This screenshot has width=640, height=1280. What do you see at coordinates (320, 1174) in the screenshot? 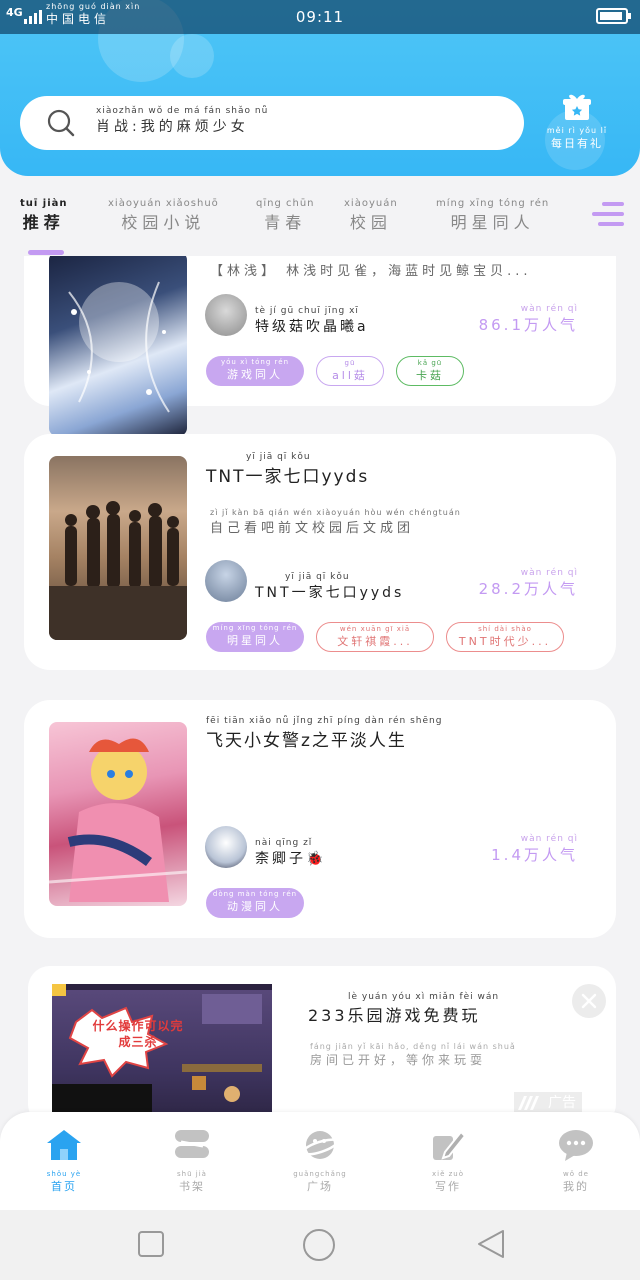
I see `nav-pinyin: guǎngchǎng` at bounding box center [320, 1174].